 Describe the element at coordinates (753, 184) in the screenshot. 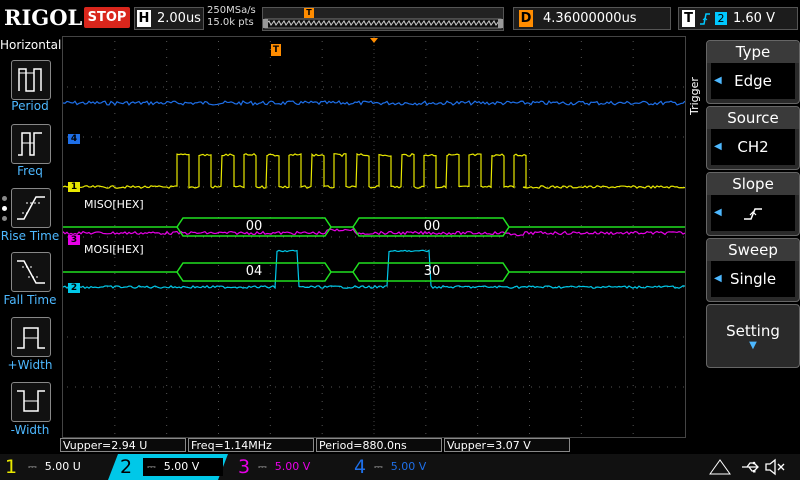

I see `trigger-slope-title: Slope` at that location.